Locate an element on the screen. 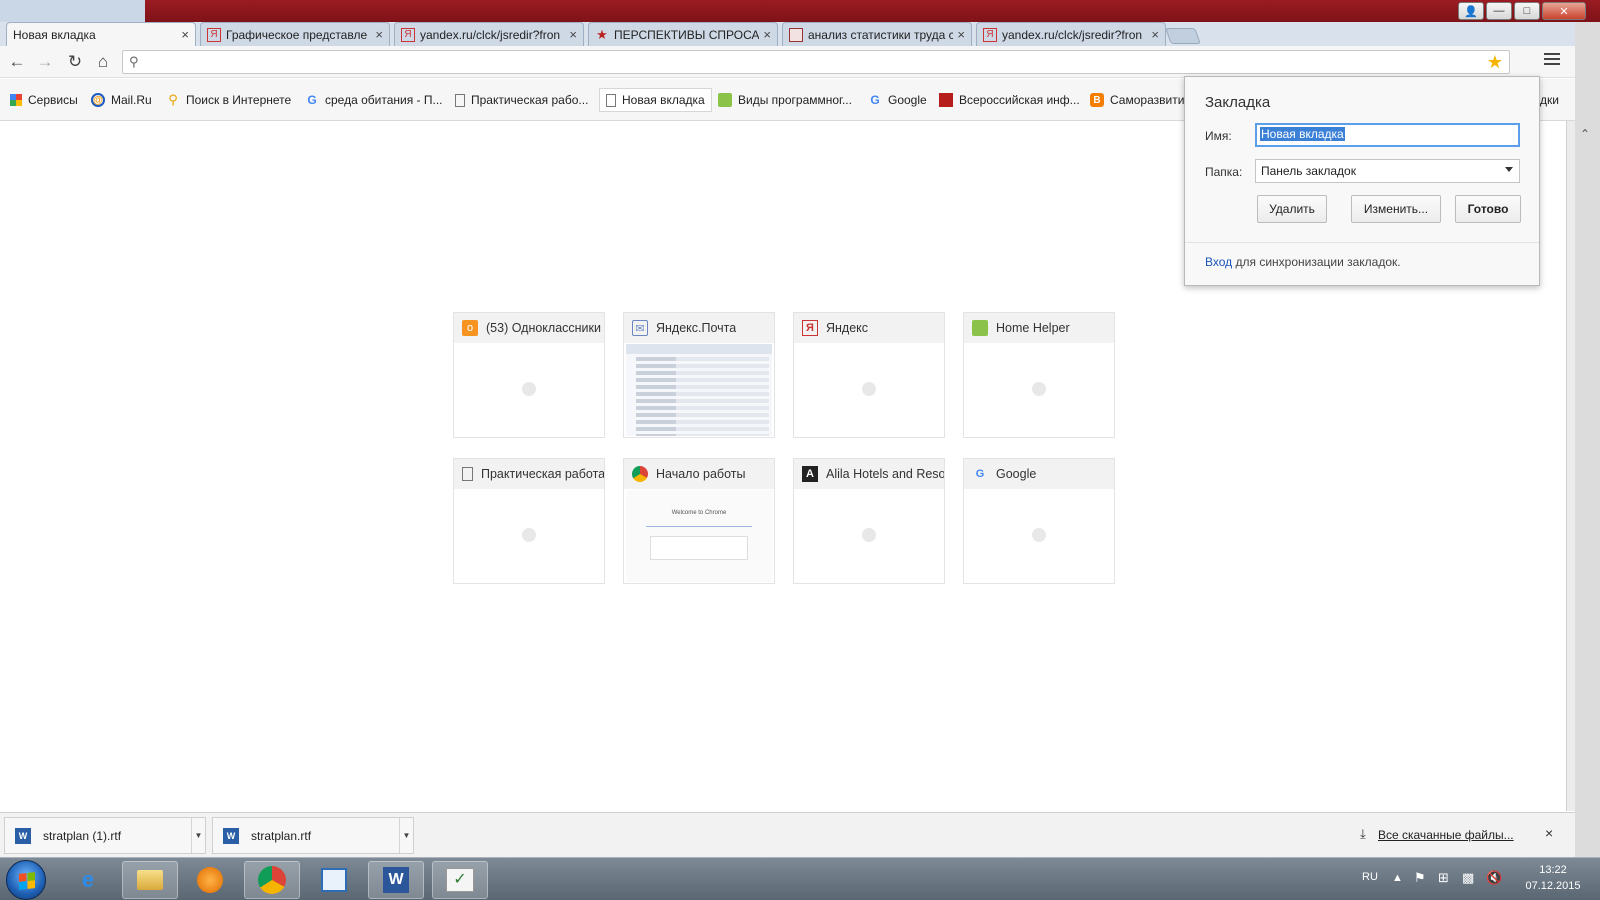 The height and width of the screenshot is (900, 1600). download-filename: stratplan.rtf is located at coordinates (281, 835).